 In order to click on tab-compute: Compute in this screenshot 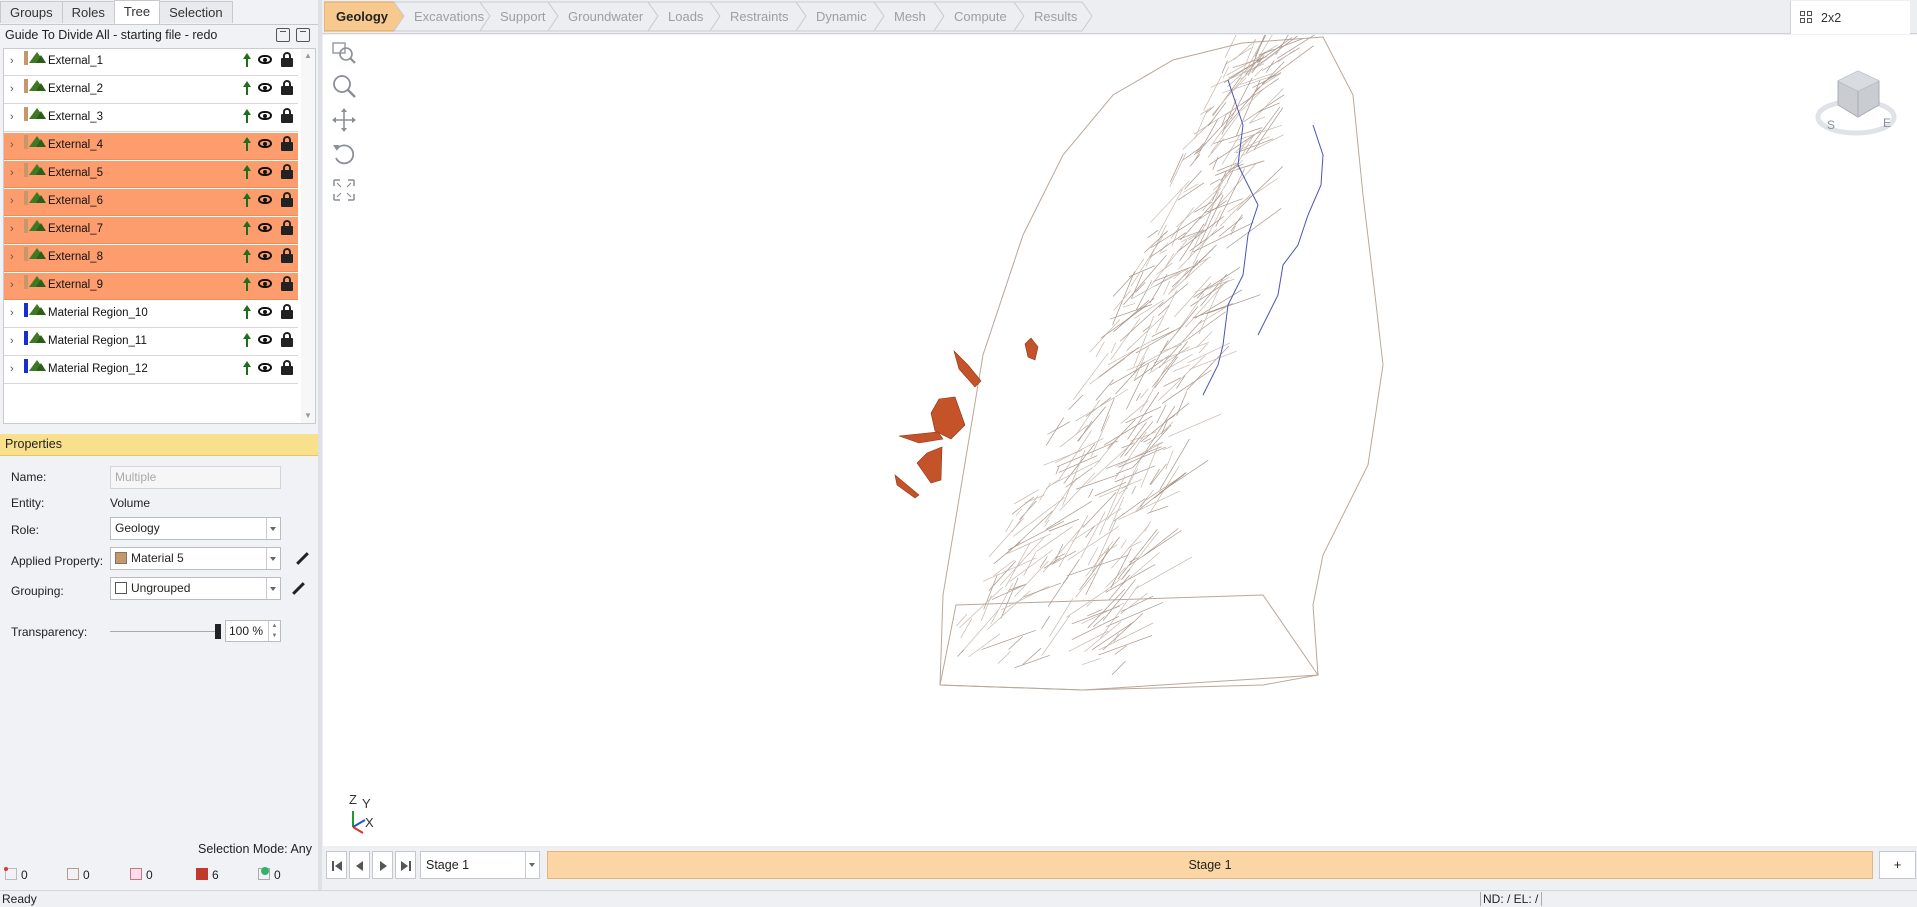, I will do `click(980, 16)`.